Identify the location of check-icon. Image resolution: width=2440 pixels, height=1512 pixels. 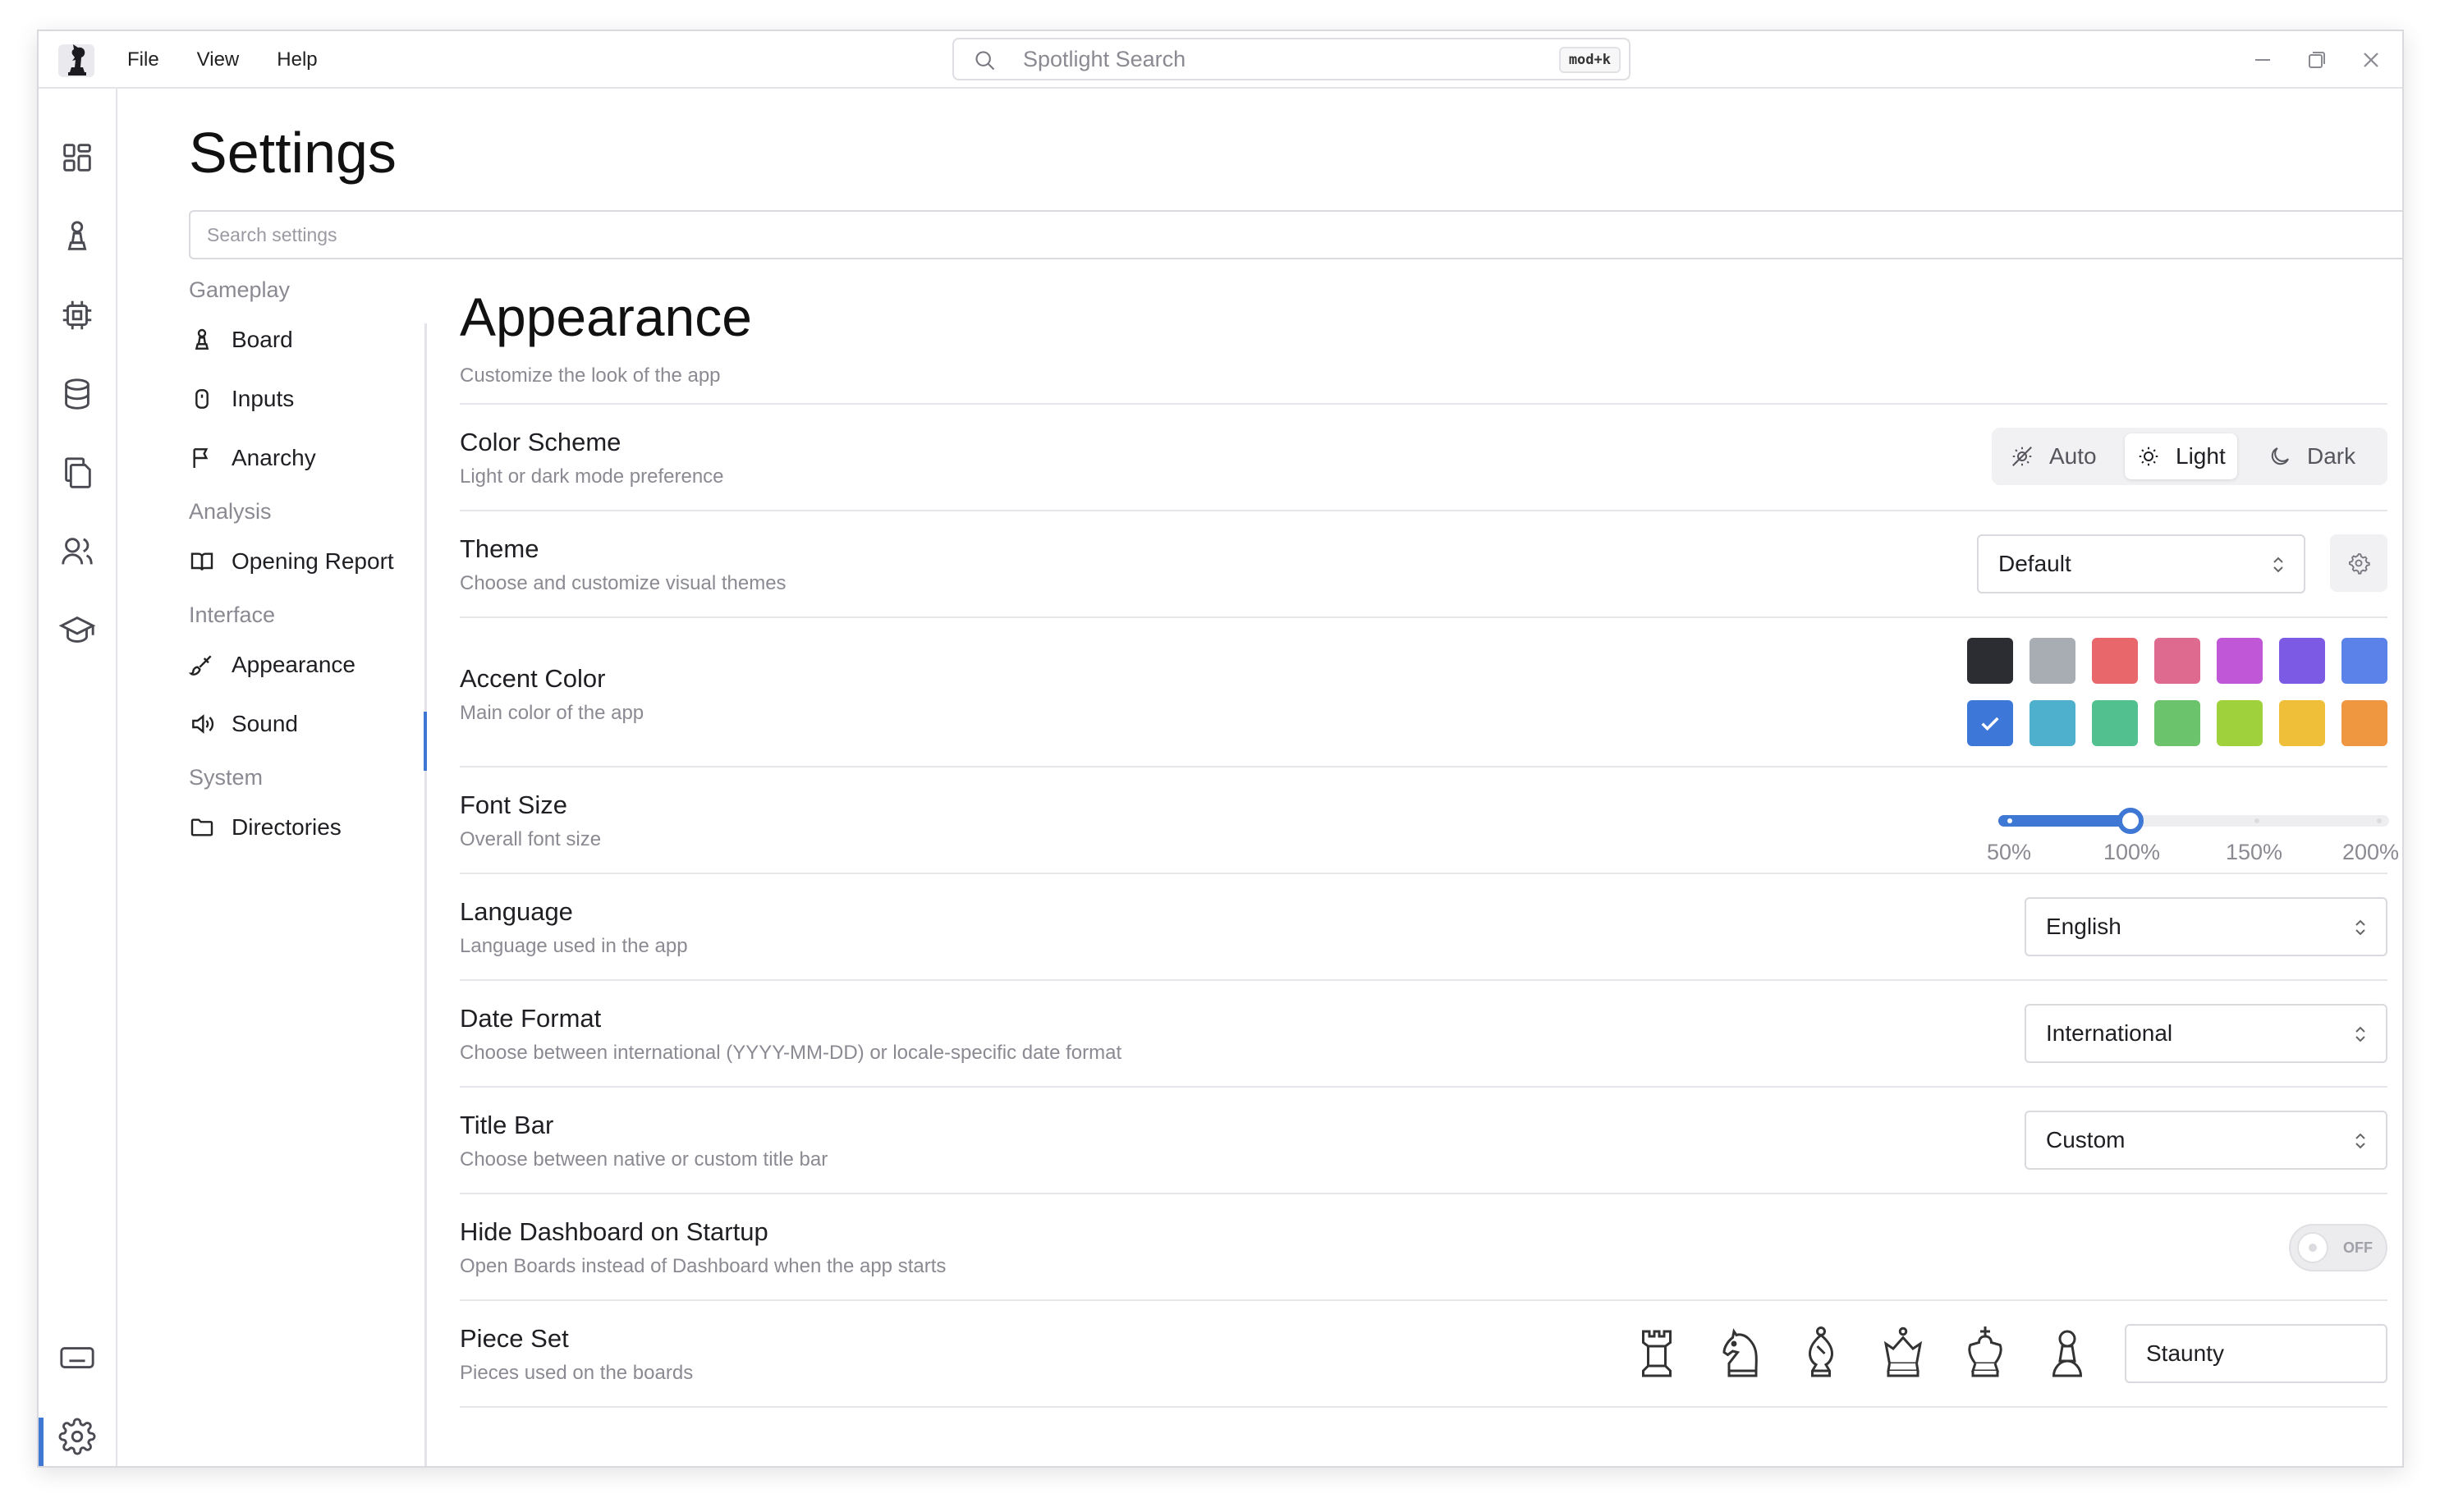
(1990, 724).